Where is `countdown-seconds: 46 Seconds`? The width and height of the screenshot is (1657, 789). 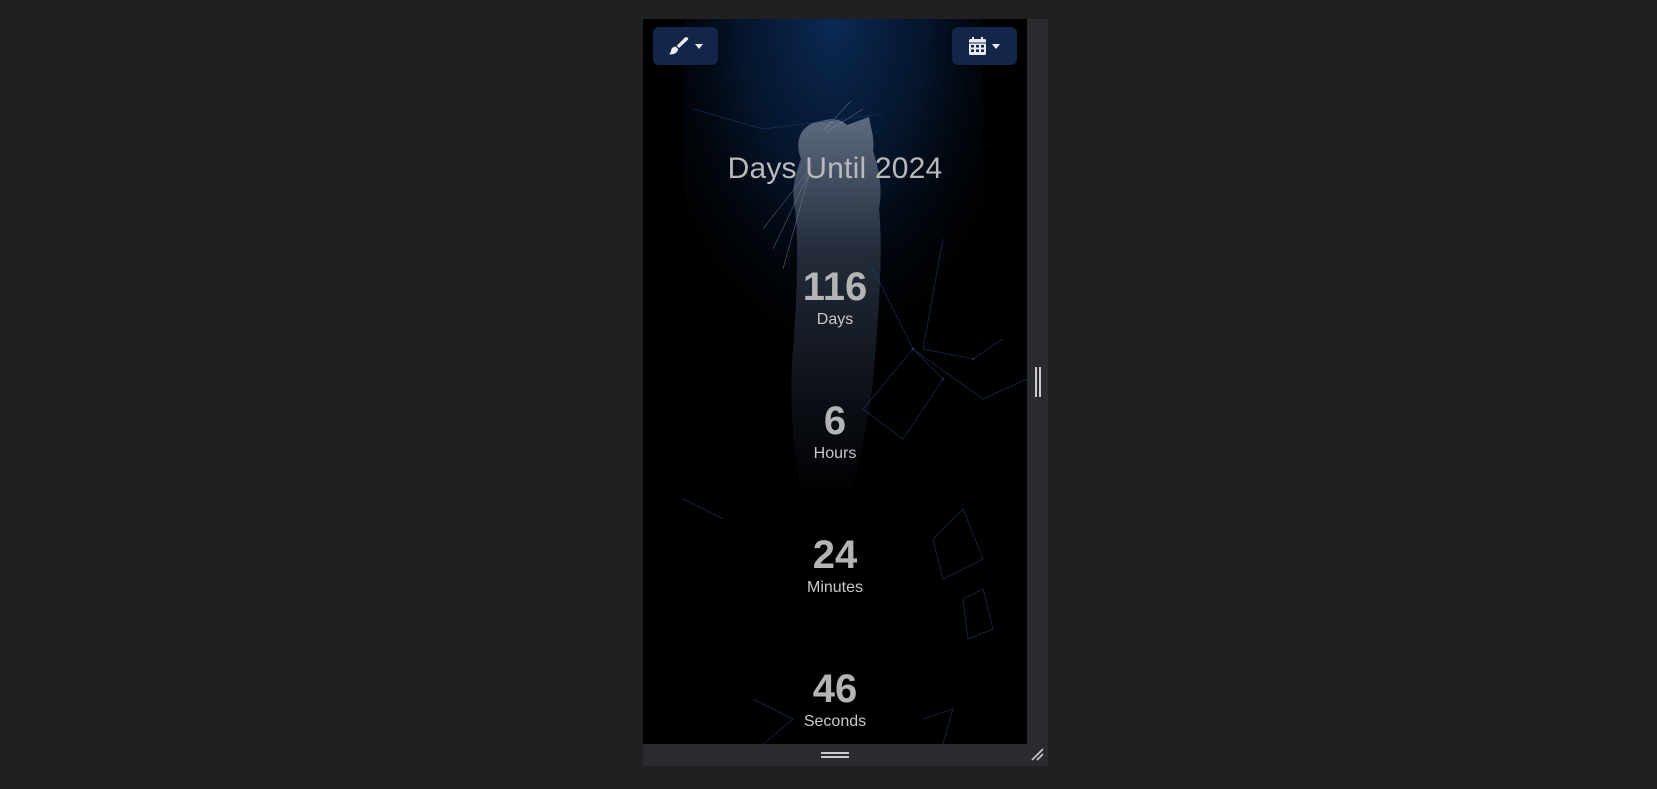
countdown-seconds: 46 Seconds is located at coordinates (835, 699).